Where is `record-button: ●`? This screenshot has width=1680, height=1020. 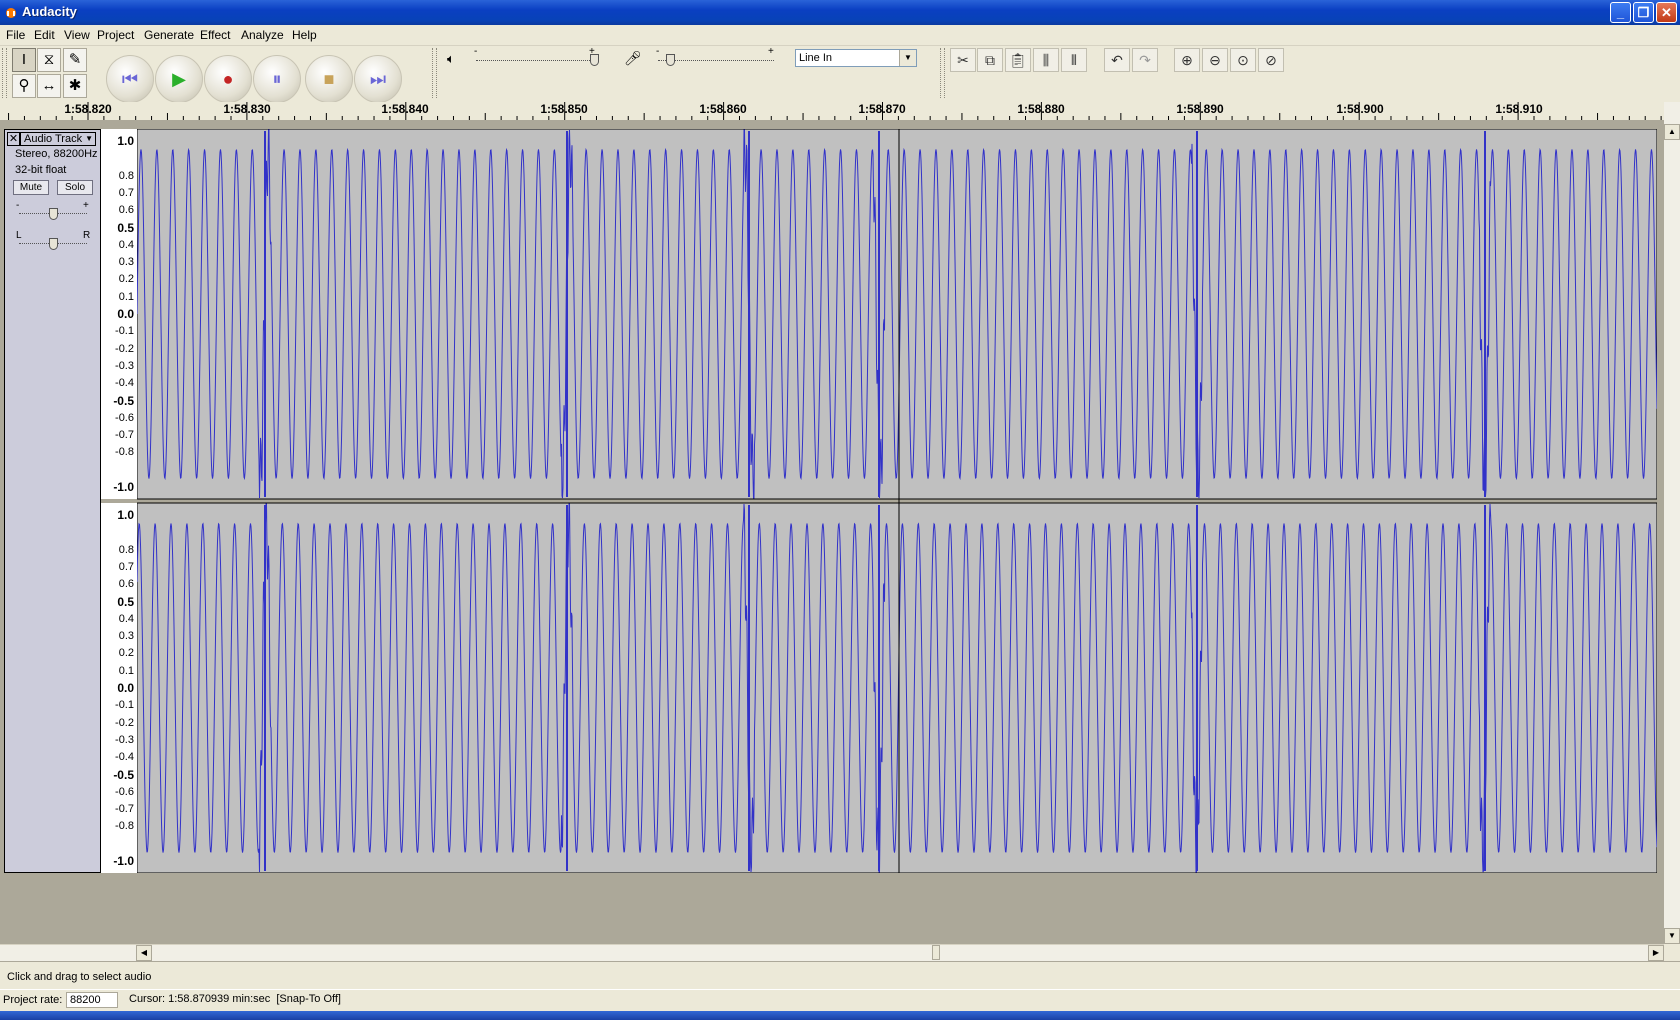 record-button: ● is located at coordinates (228, 79).